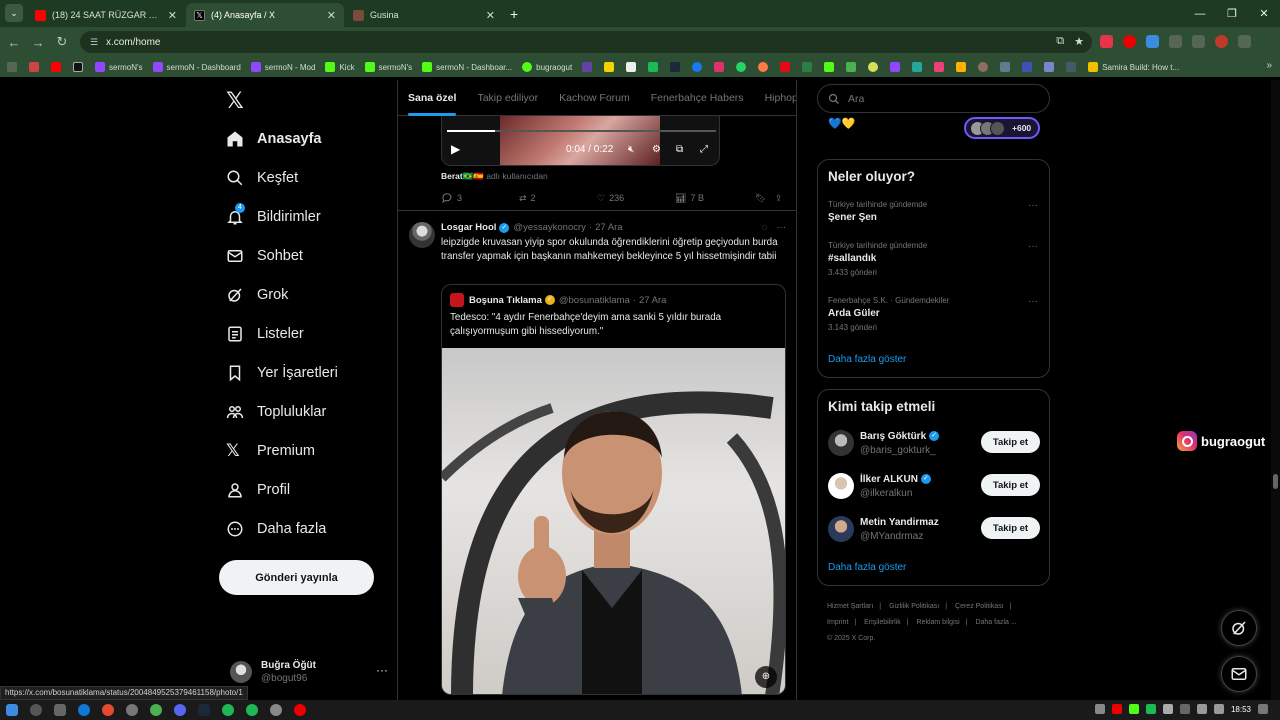 The height and width of the screenshot is (720, 1280). What do you see at coordinates (581, 131) in the screenshot?
I see `video-progress-bar` at bounding box center [581, 131].